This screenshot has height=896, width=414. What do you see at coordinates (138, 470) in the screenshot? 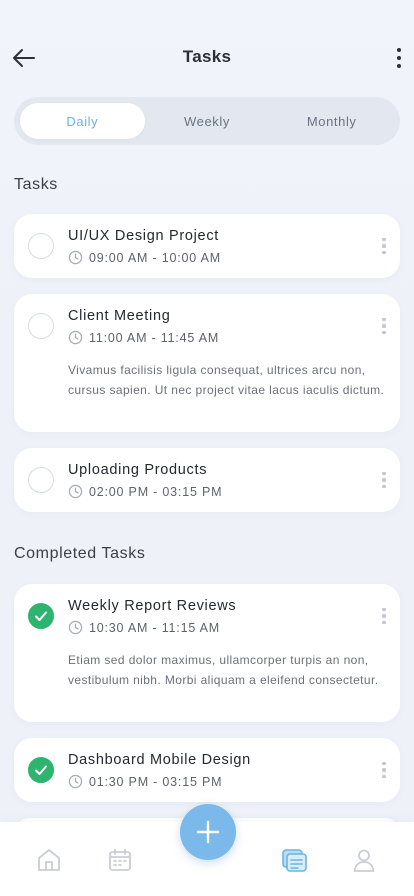
I see `task-title: Uploading Products` at bounding box center [138, 470].